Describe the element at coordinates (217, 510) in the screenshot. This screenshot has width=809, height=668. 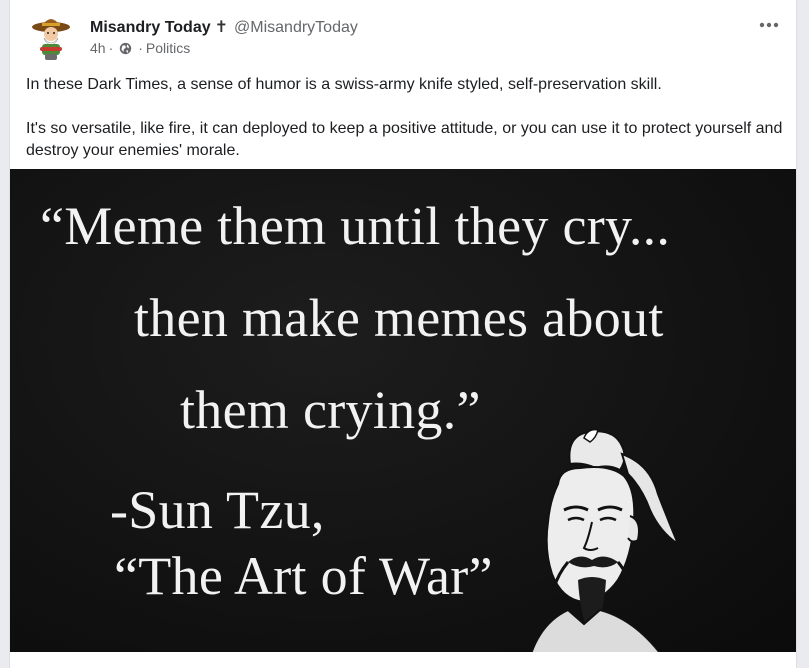
I see `meme-attribution: -Sun Tzu,` at that location.